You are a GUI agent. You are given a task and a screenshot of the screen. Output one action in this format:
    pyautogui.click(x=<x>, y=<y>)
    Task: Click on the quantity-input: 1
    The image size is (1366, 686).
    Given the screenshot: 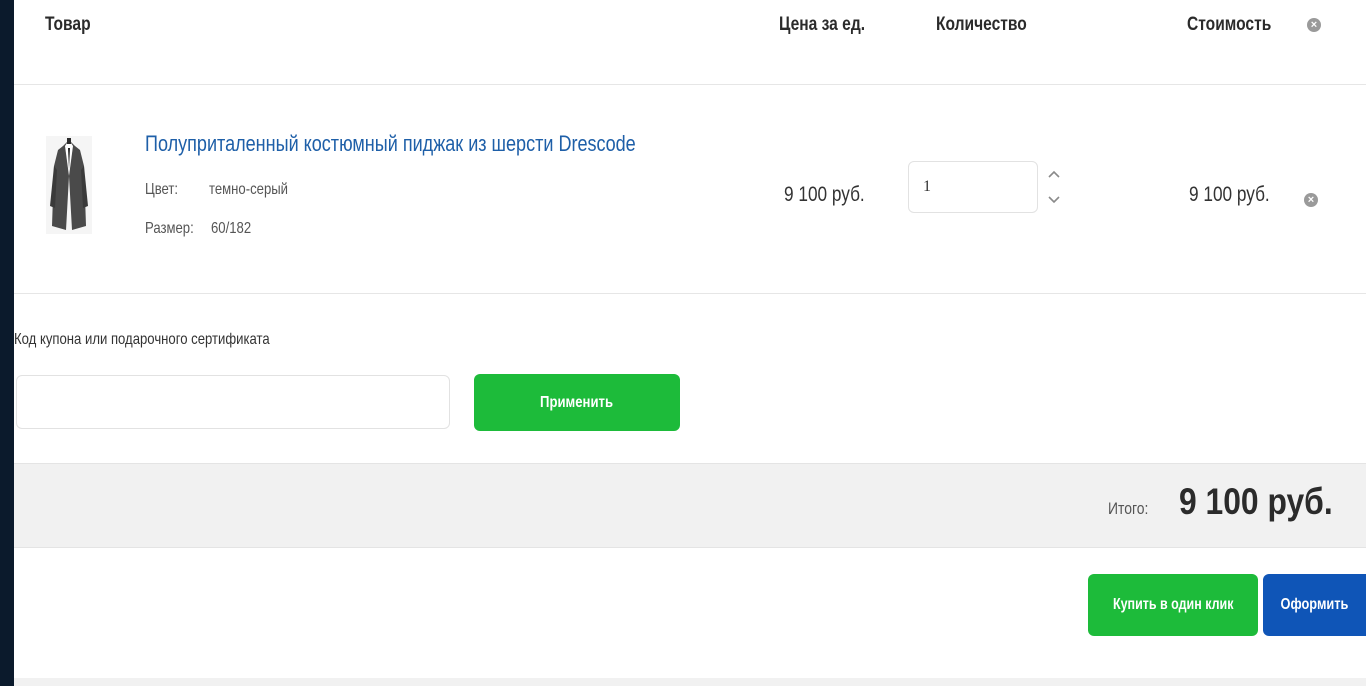 What is the action you would take?
    pyautogui.click(x=973, y=187)
    